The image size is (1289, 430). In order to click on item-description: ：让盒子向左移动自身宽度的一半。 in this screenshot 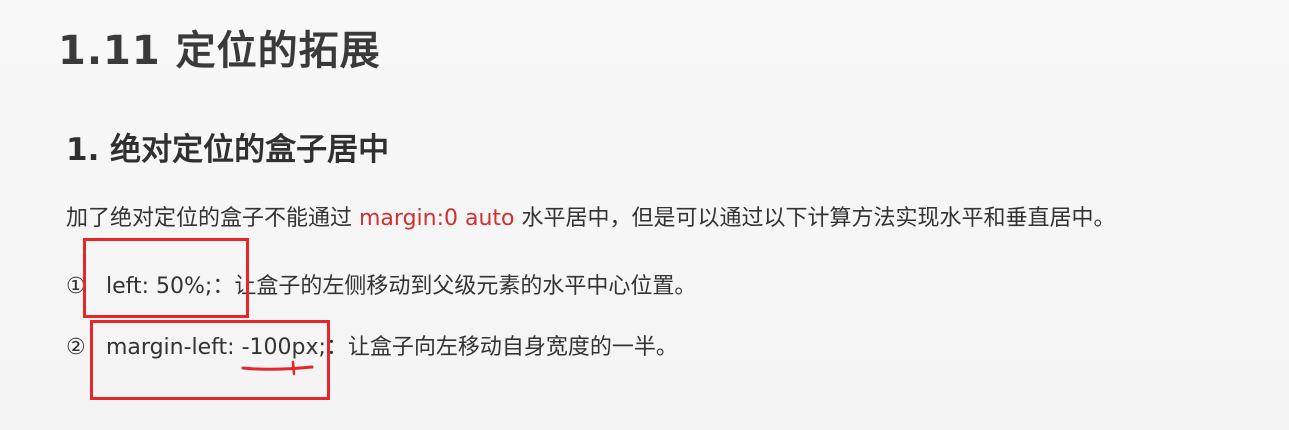, I will do `click(501, 347)`.